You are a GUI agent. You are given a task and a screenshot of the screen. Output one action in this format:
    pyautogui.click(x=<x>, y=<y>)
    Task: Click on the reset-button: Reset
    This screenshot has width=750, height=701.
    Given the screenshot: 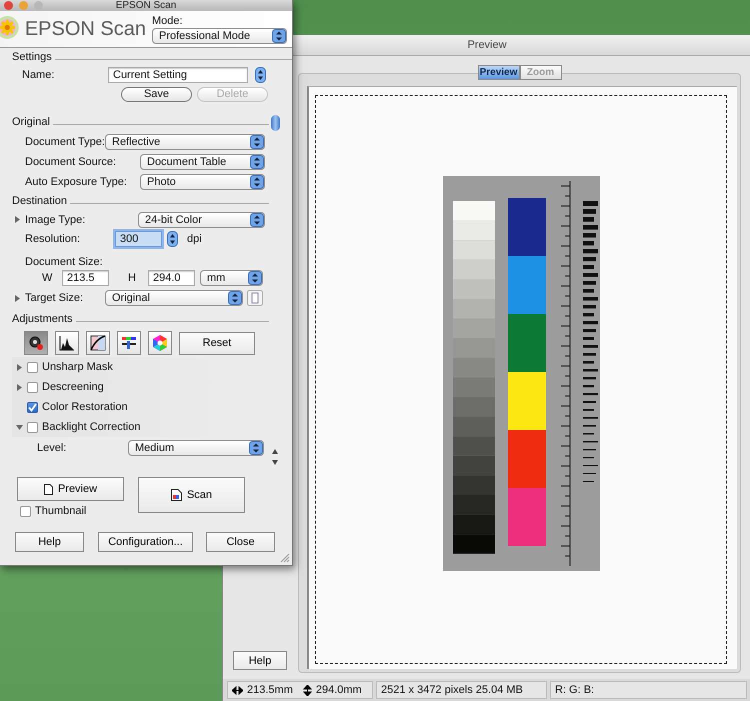 What is the action you would take?
    pyautogui.click(x=217, y=343)
    